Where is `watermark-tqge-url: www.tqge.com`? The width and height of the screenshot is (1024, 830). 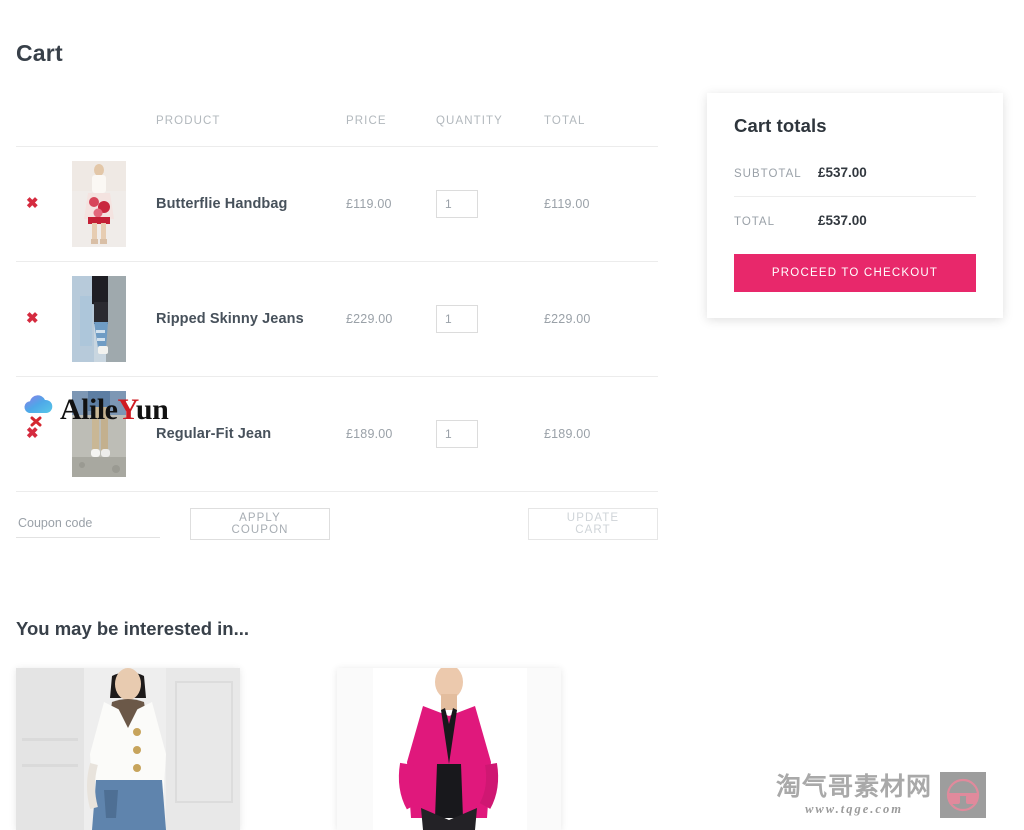
watermark-tqge-url: www.tqge.com is located at coordinates (854, 808).